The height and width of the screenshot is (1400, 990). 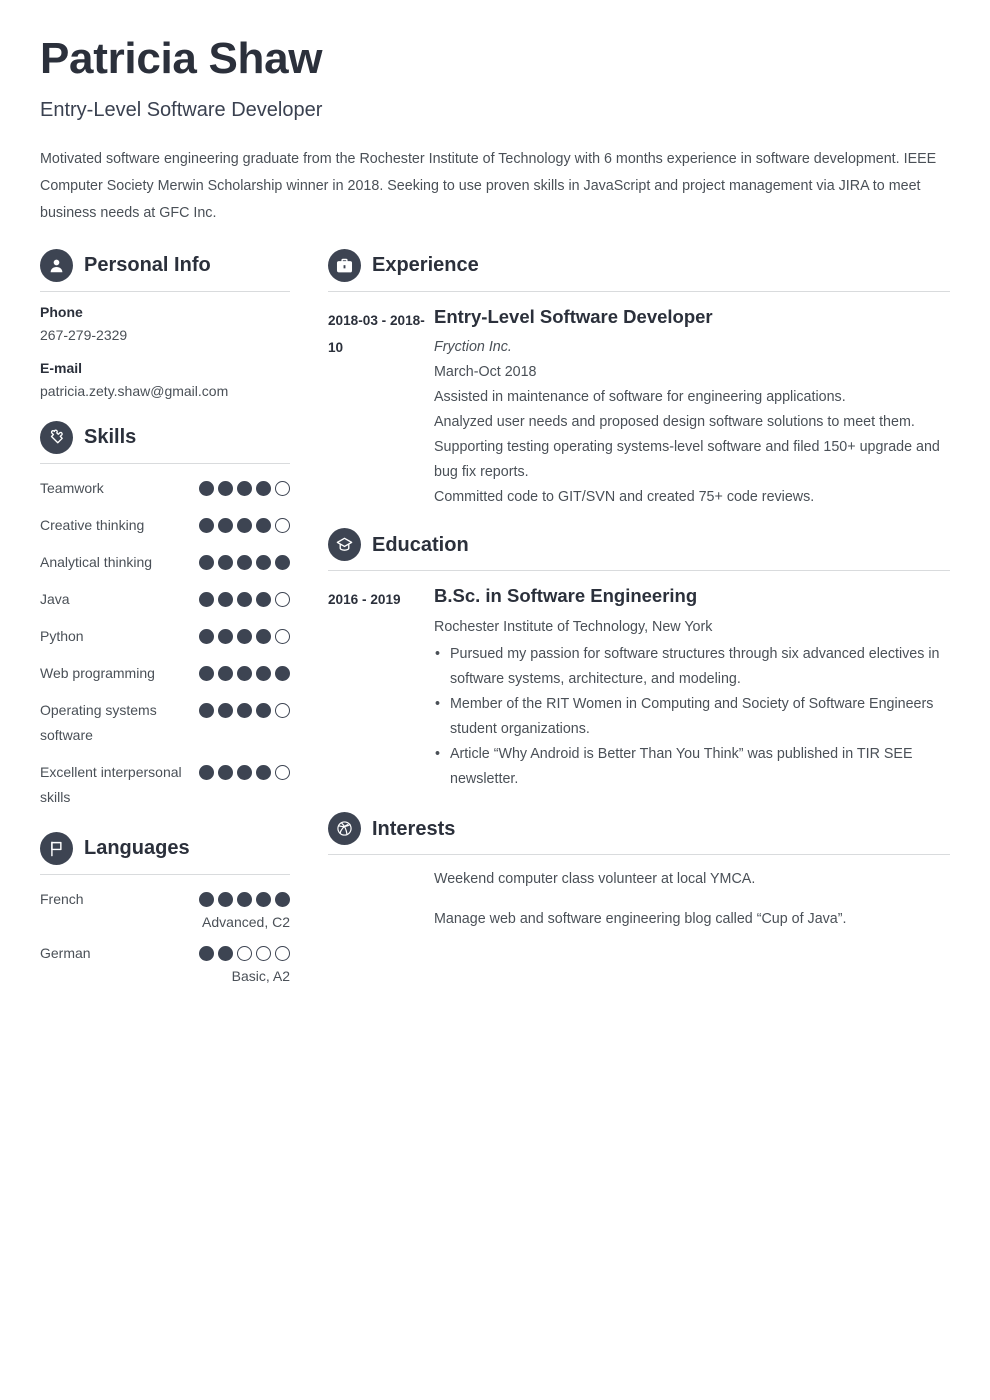 What do you see at coordinates (65, 952) in the screenshot?
I see `language-label: German` at bounding box center [65, 952].